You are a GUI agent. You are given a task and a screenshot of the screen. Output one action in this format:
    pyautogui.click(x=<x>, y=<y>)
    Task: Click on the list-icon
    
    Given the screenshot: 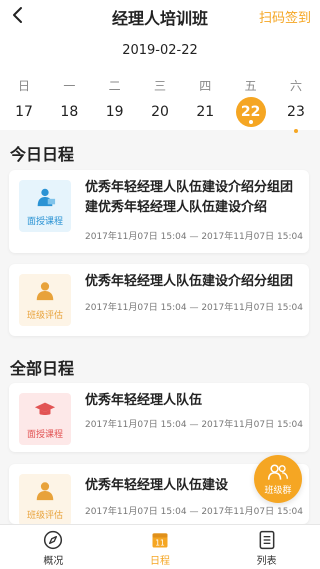 What is the action you would take?
    pyautogui.click(x=267, y=540)
    